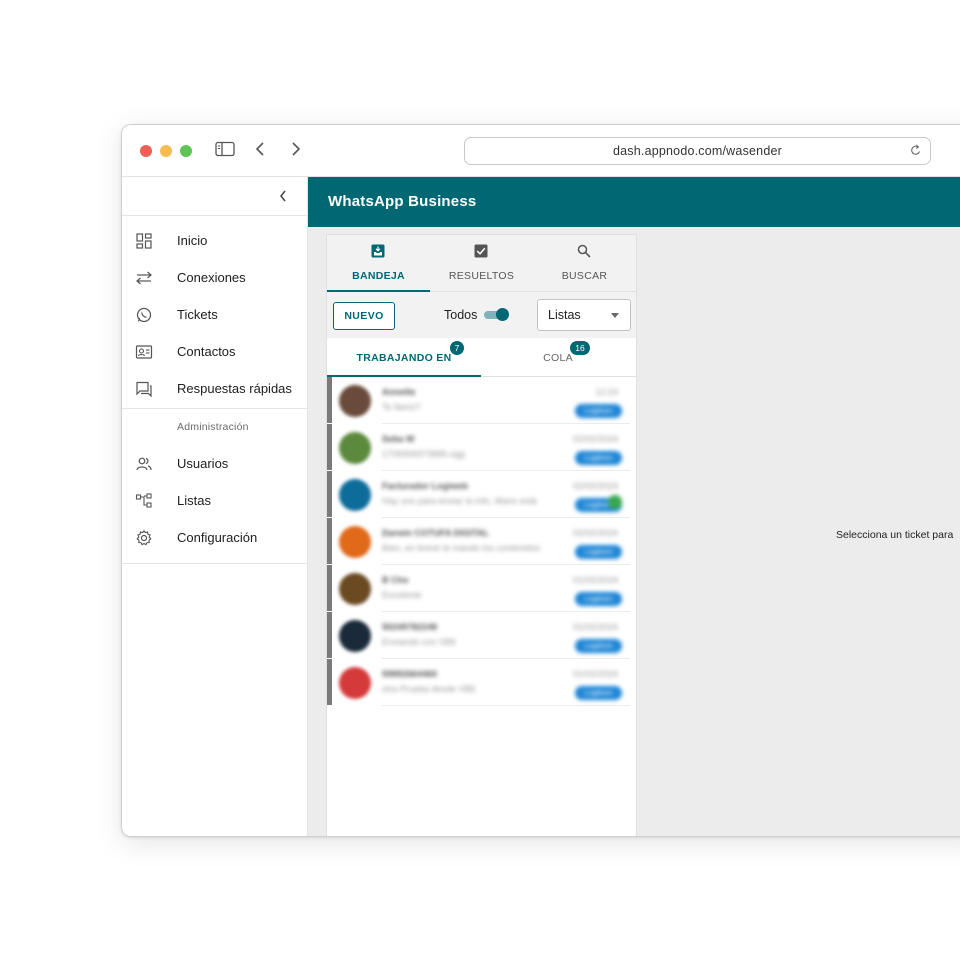 The image size is (960, 960). I want to click on ticket-name: Seba W, so click(398, 439).